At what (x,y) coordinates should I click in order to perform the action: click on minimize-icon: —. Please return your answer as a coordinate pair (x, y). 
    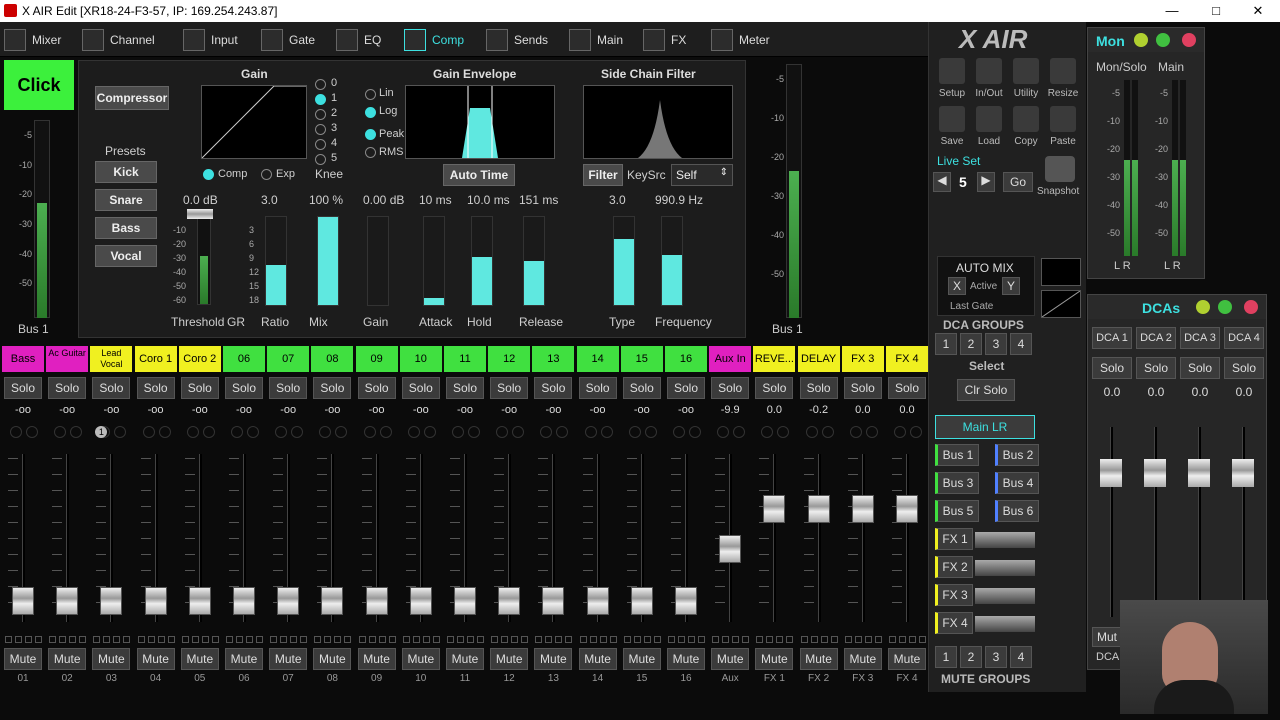
    Looking at the image, I should click on (1172, 11).